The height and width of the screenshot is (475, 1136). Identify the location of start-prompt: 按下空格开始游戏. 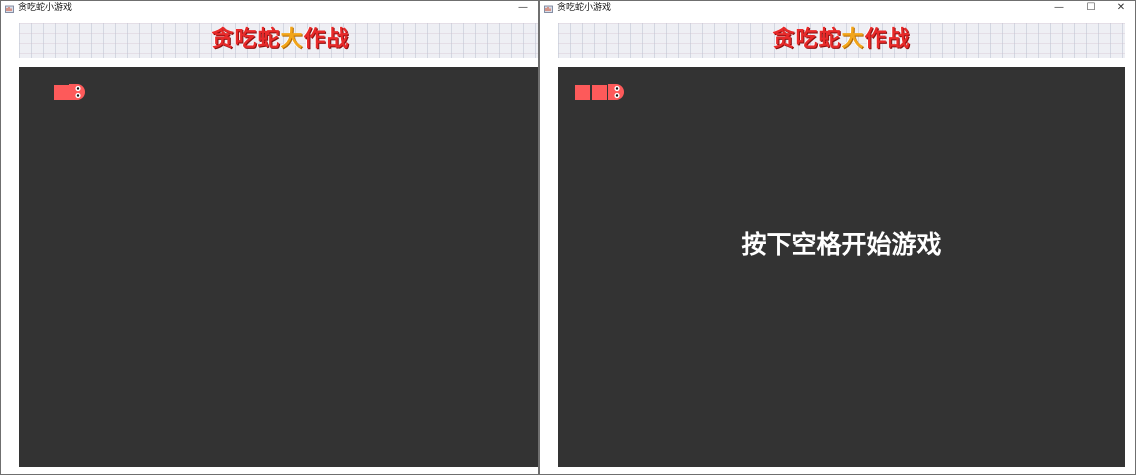
(841, 244).